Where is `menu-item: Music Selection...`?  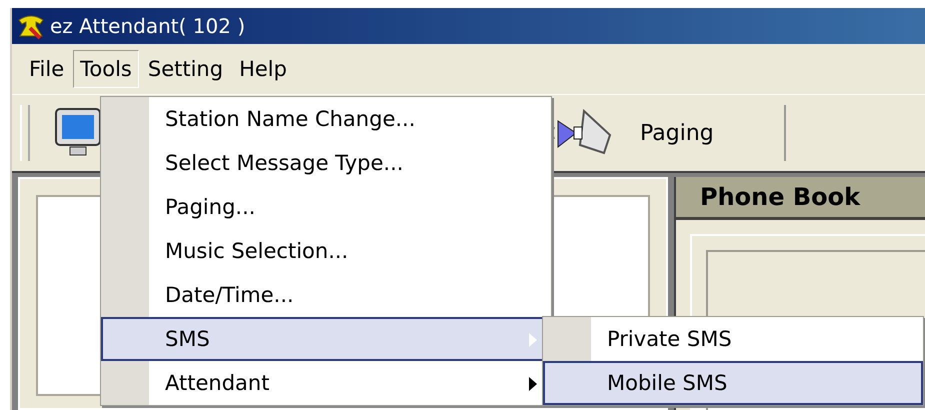
menu-item: Music Selection... is located at coordinates (326, 251).